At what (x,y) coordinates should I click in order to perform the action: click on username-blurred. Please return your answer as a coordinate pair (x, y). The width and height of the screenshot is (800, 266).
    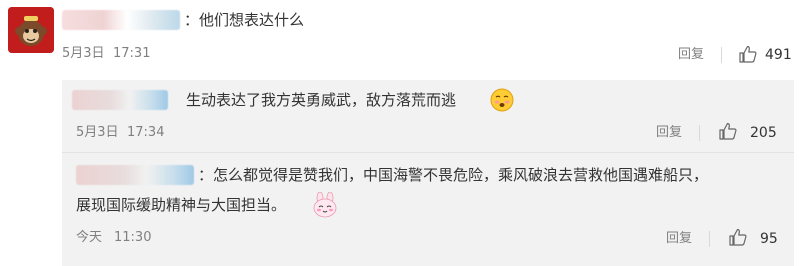
    Looking at the image, I should click on (121, 20).